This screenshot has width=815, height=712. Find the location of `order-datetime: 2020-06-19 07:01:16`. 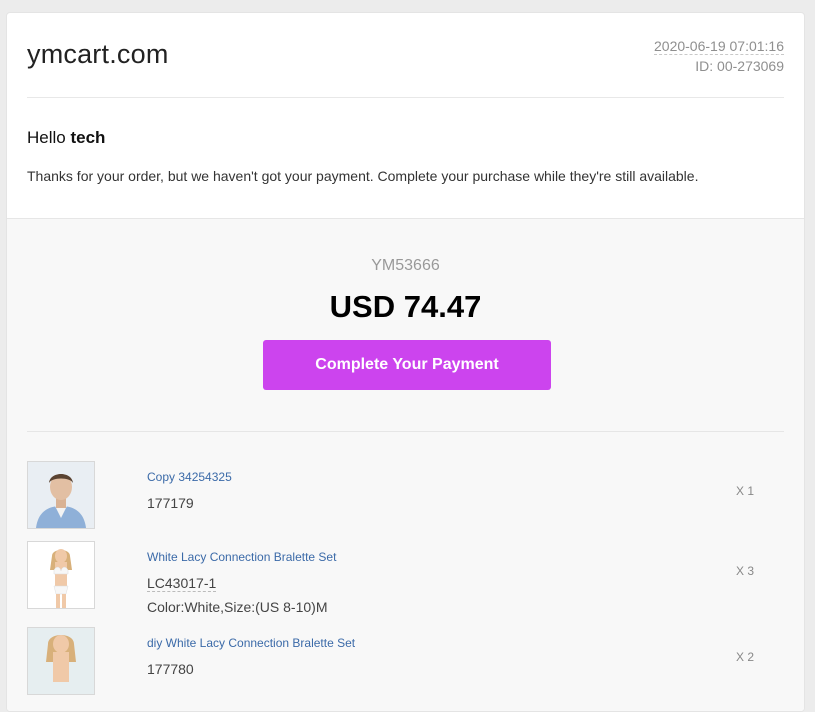

order-datetime: 2020-06-19 07:01:16 is located at coordinates (719, 46).